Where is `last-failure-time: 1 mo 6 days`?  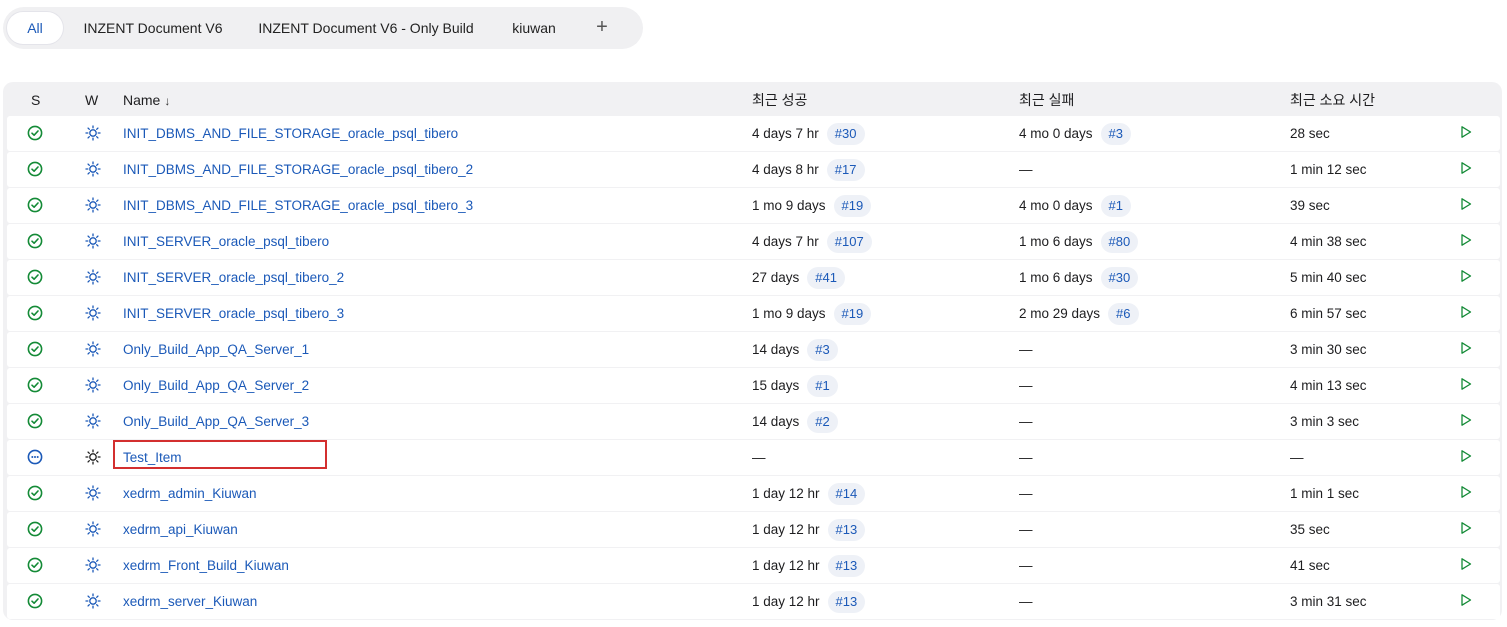
last-failure-time: 1 mo 6 days is located at coordinates (1056, 241).